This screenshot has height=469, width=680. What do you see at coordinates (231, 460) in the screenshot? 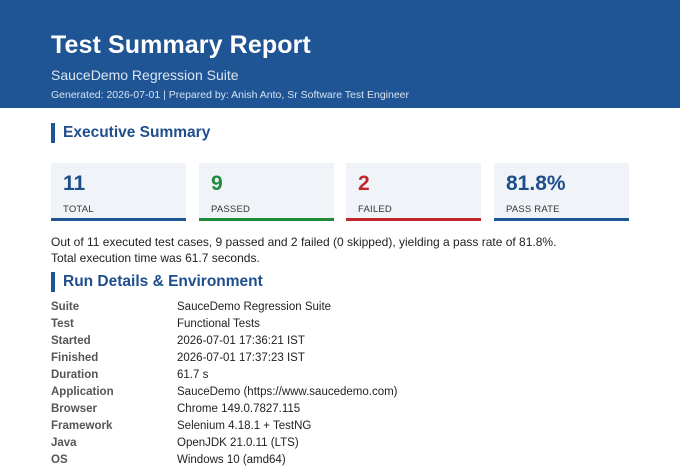
I see `detail-value: Windows 10 (amd64)` at bounding box center [231, 460].